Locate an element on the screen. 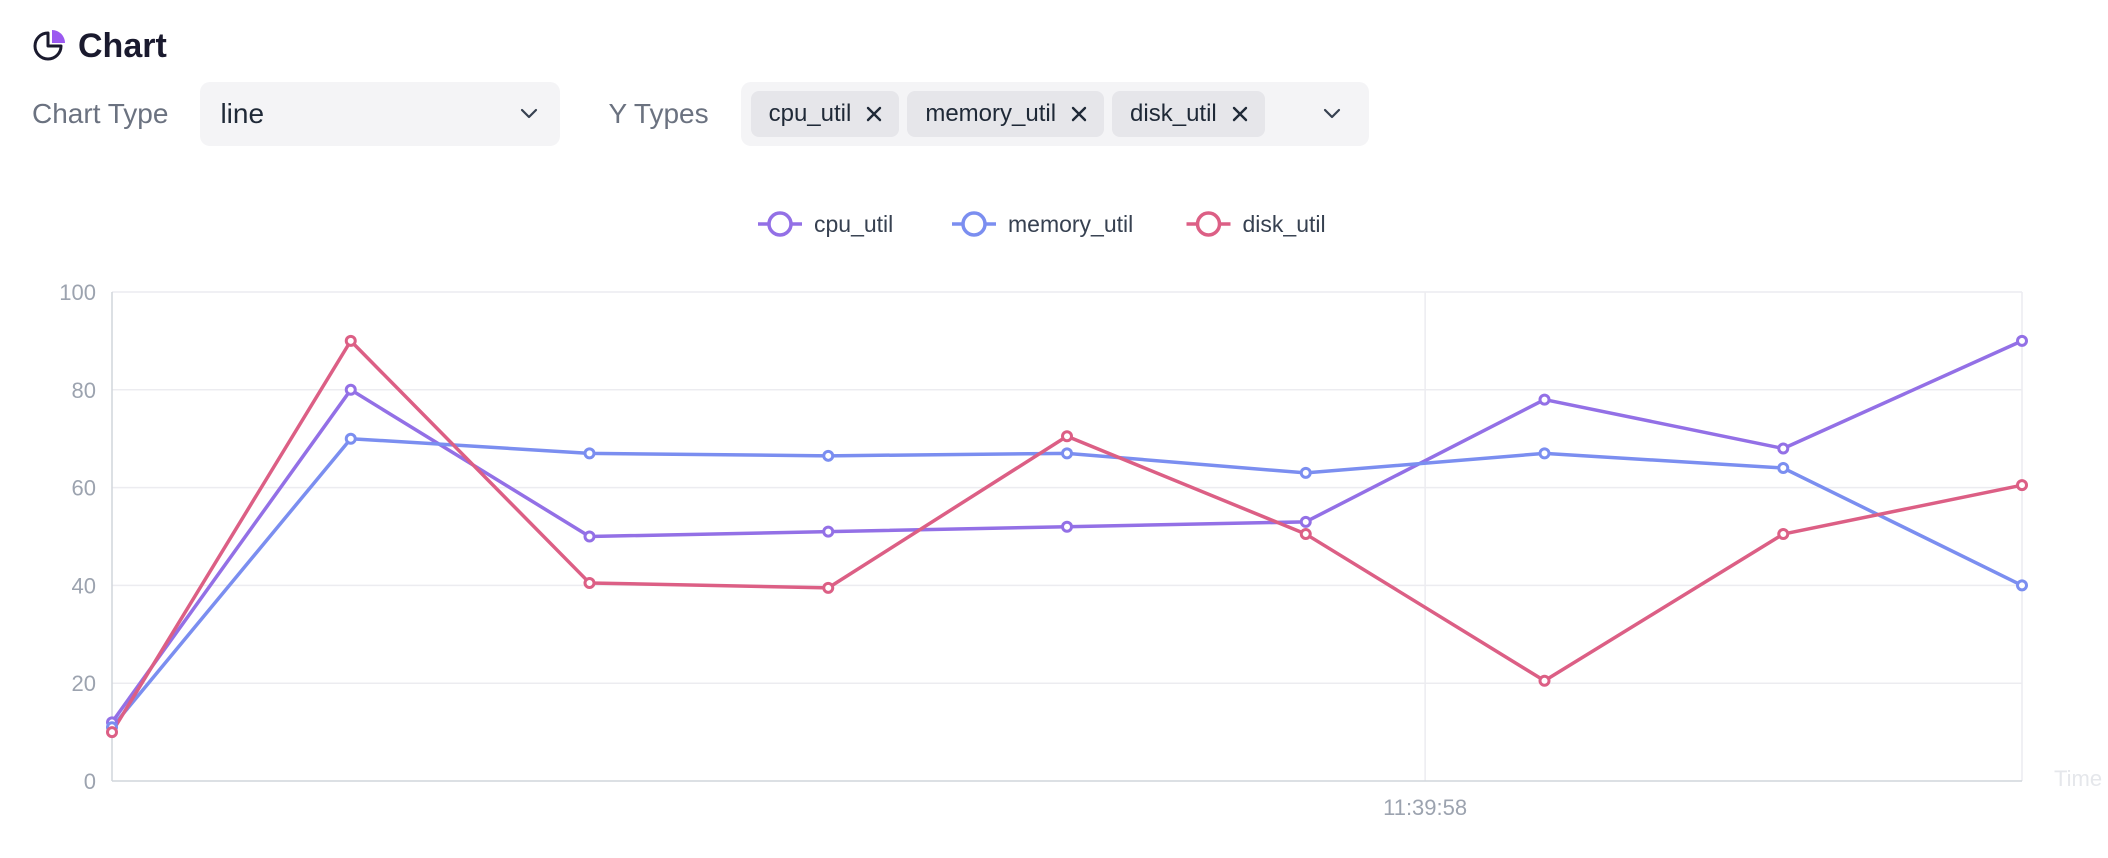 Image resolution: width=2108 pixels, height=858 pixels. page-title: Chart is located at coordinates (122, 45).